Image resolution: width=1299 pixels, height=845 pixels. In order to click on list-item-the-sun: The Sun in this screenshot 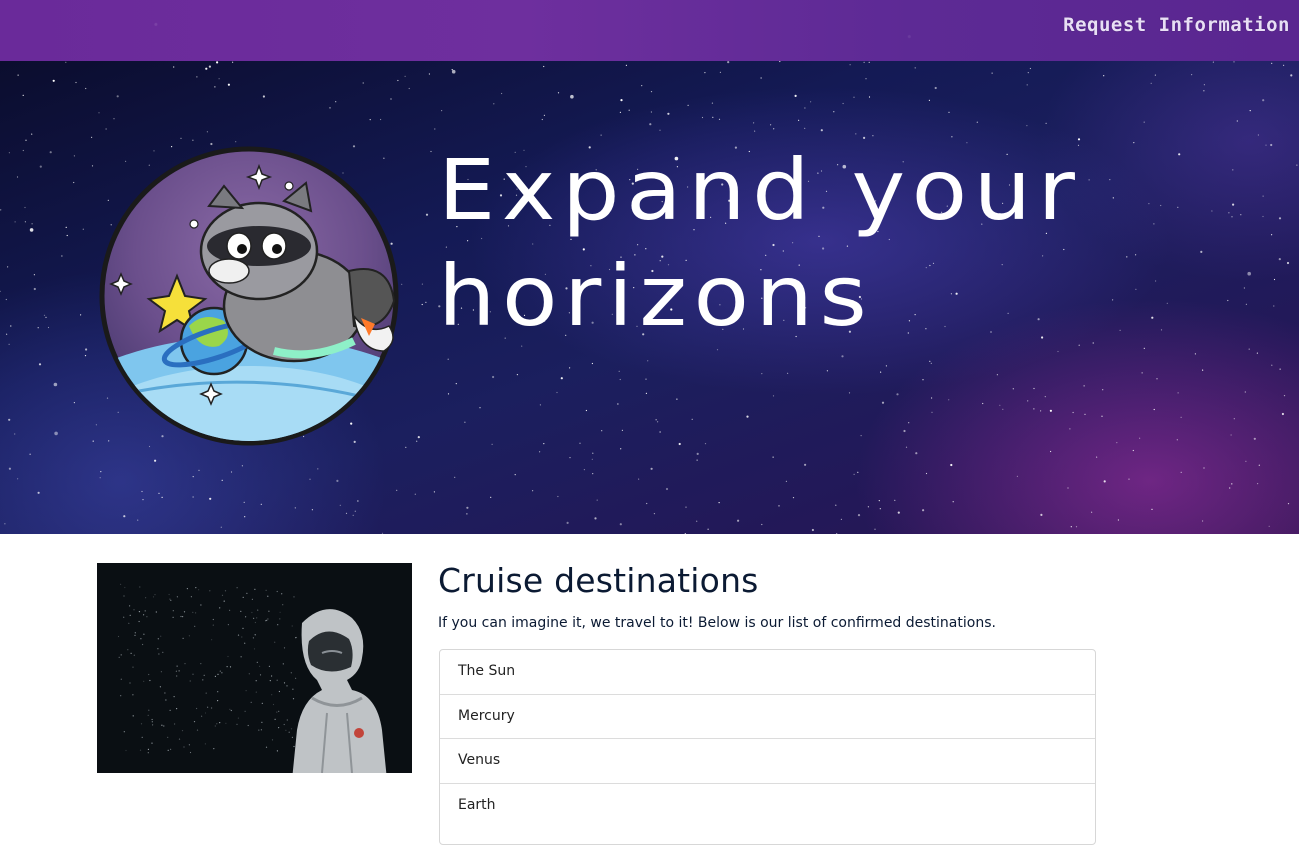, I will do `click(767, 672)`.